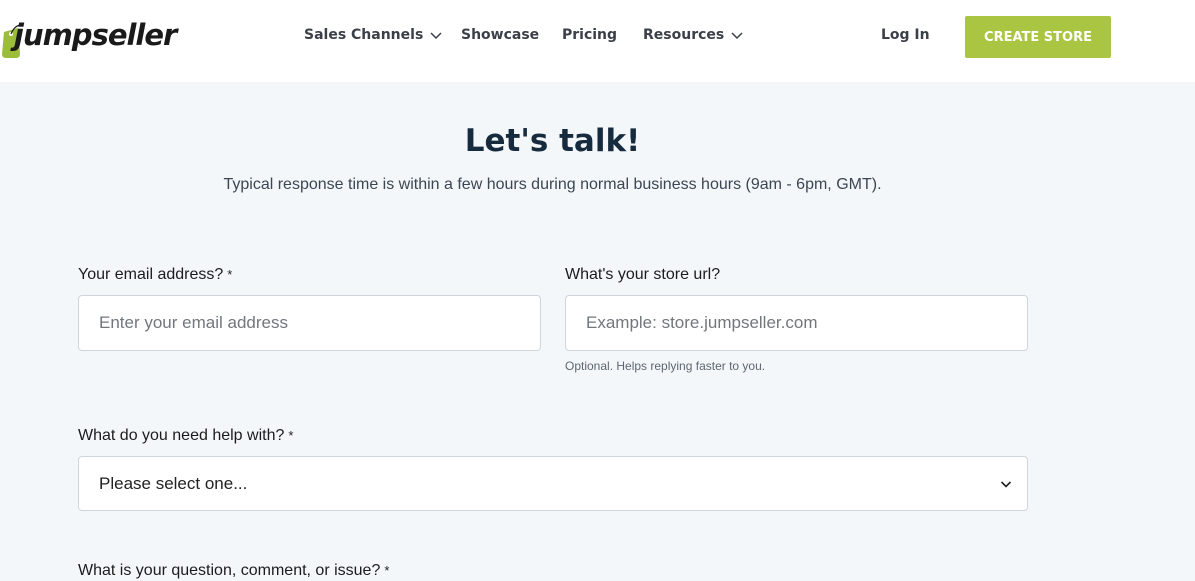 The image size is (1195, 581). I want to click on store-url-label: What's your store url?, so click(642, 275).